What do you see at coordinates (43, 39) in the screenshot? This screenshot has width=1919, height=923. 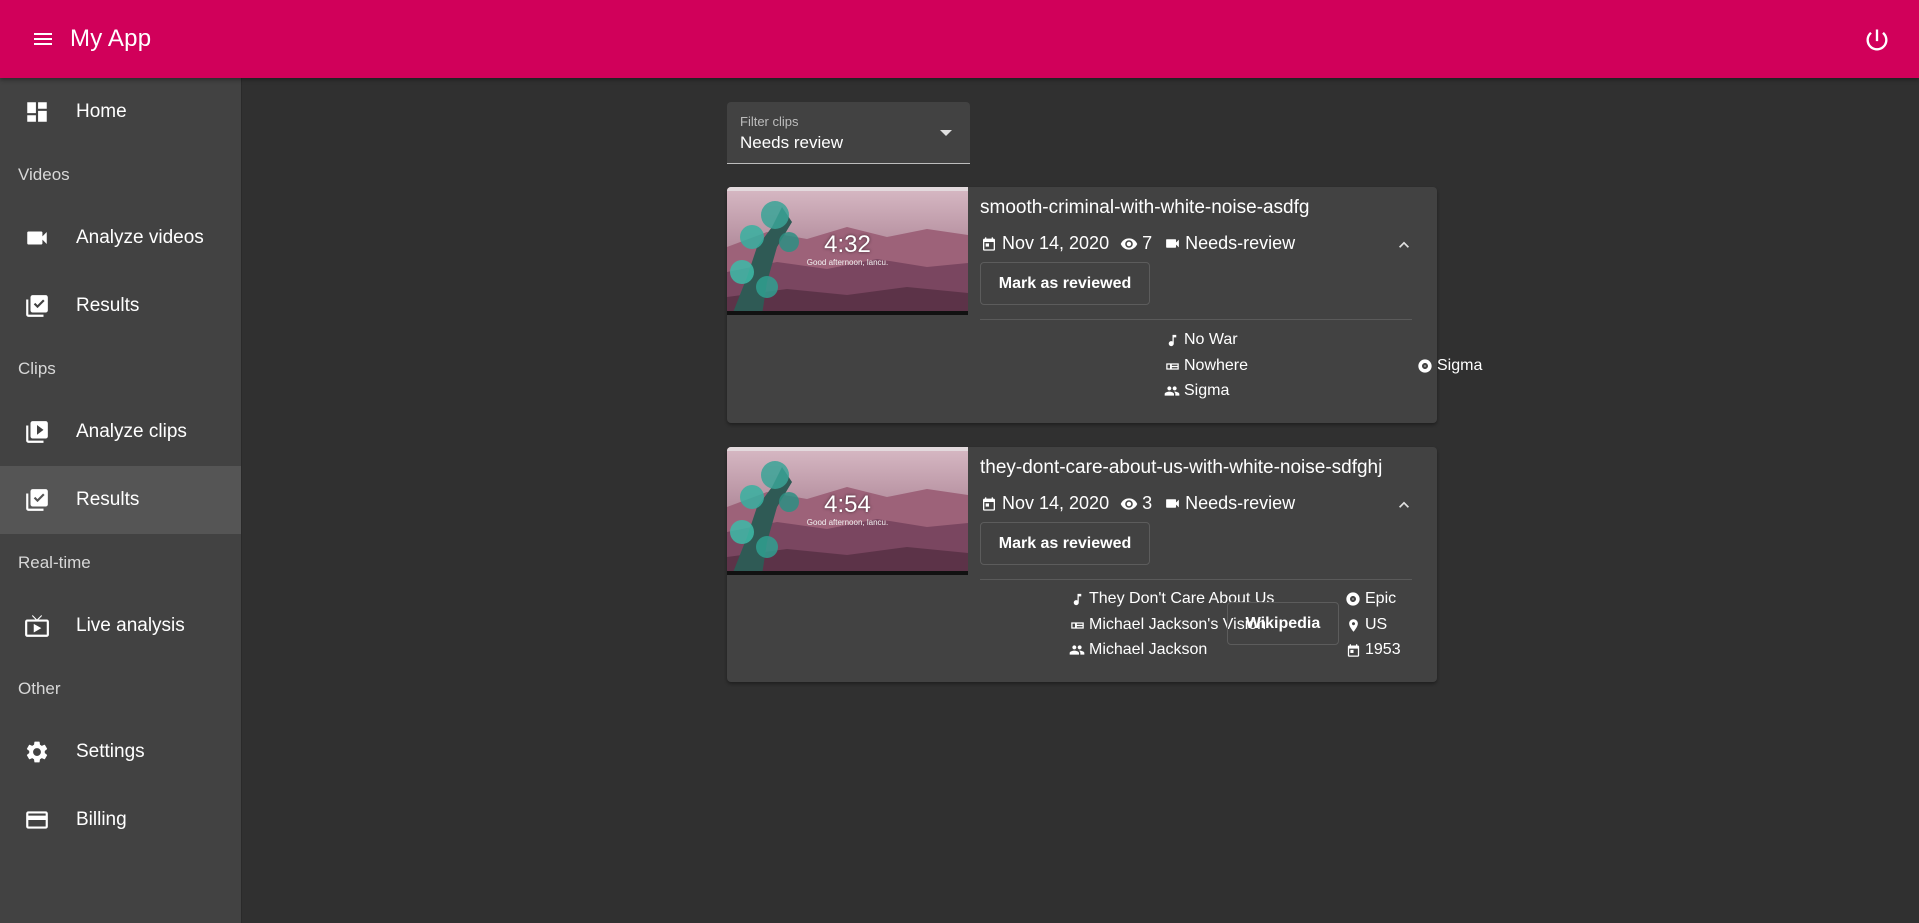 I see `menu-icon` at bounding box center [43, 39].